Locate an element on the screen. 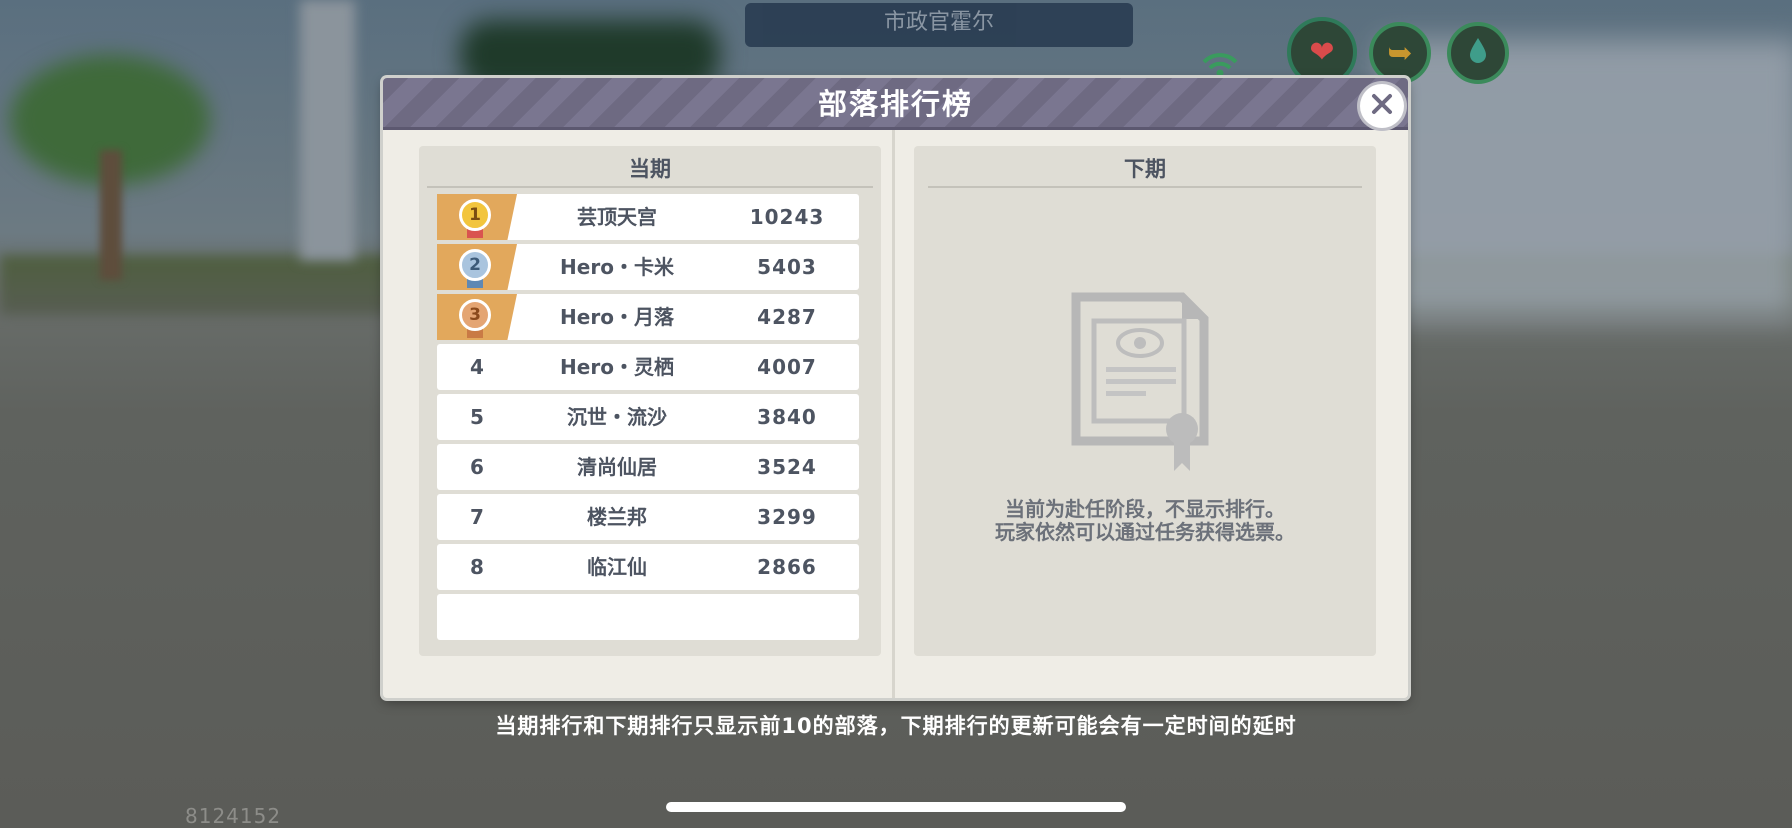 The height and width of the screenshot is (828, 1792). player-uid: 8124152 is located at coordinates (233, 816).